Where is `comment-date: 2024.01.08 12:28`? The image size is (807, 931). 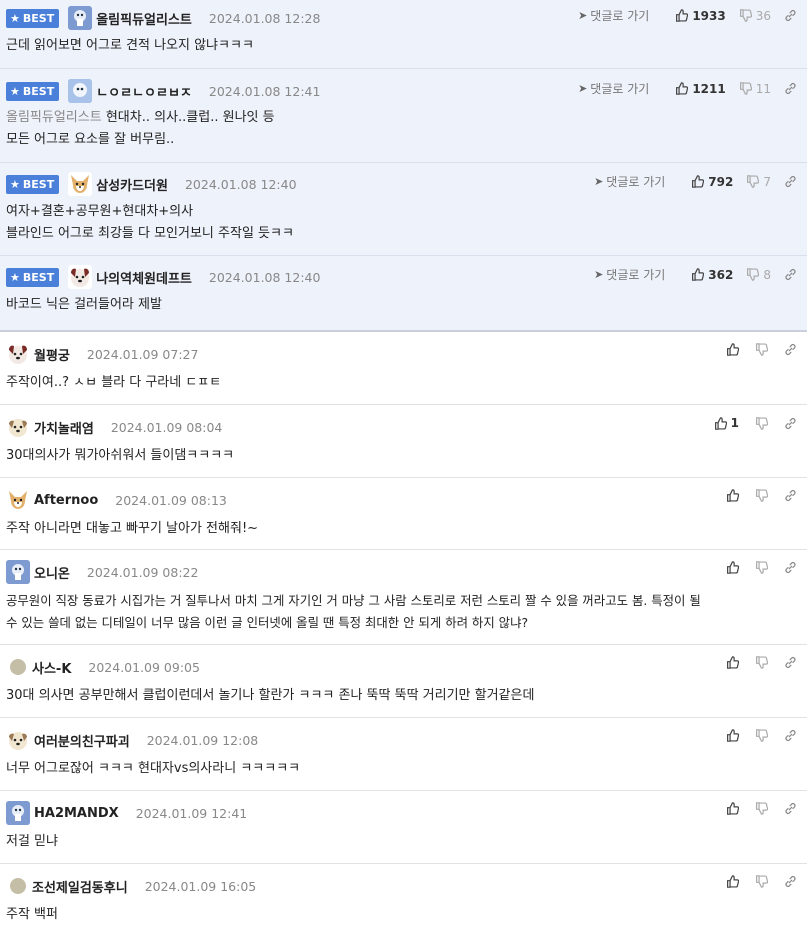 comment-date: 2024.01.08 12:28 is located at coordinates (264, 18).